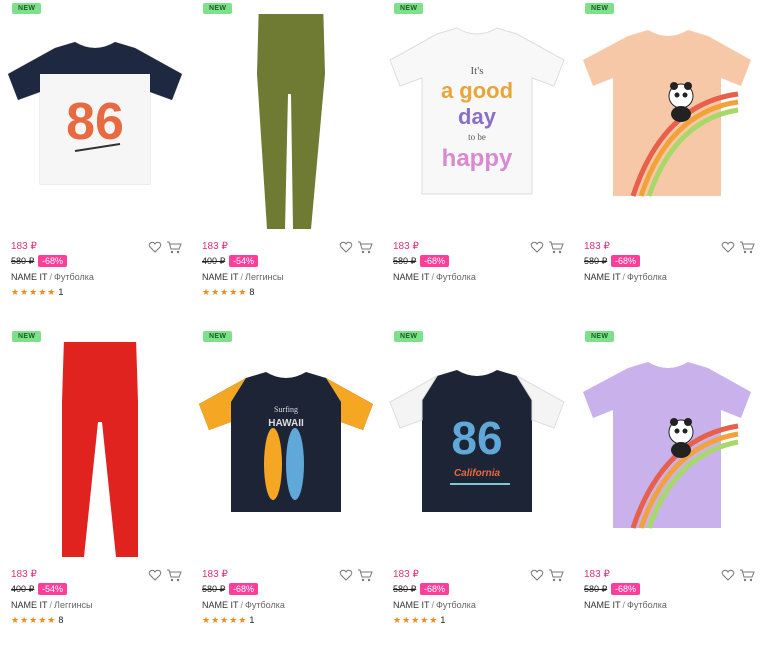  I want to click on svg-text: It's, so click(477, 71).